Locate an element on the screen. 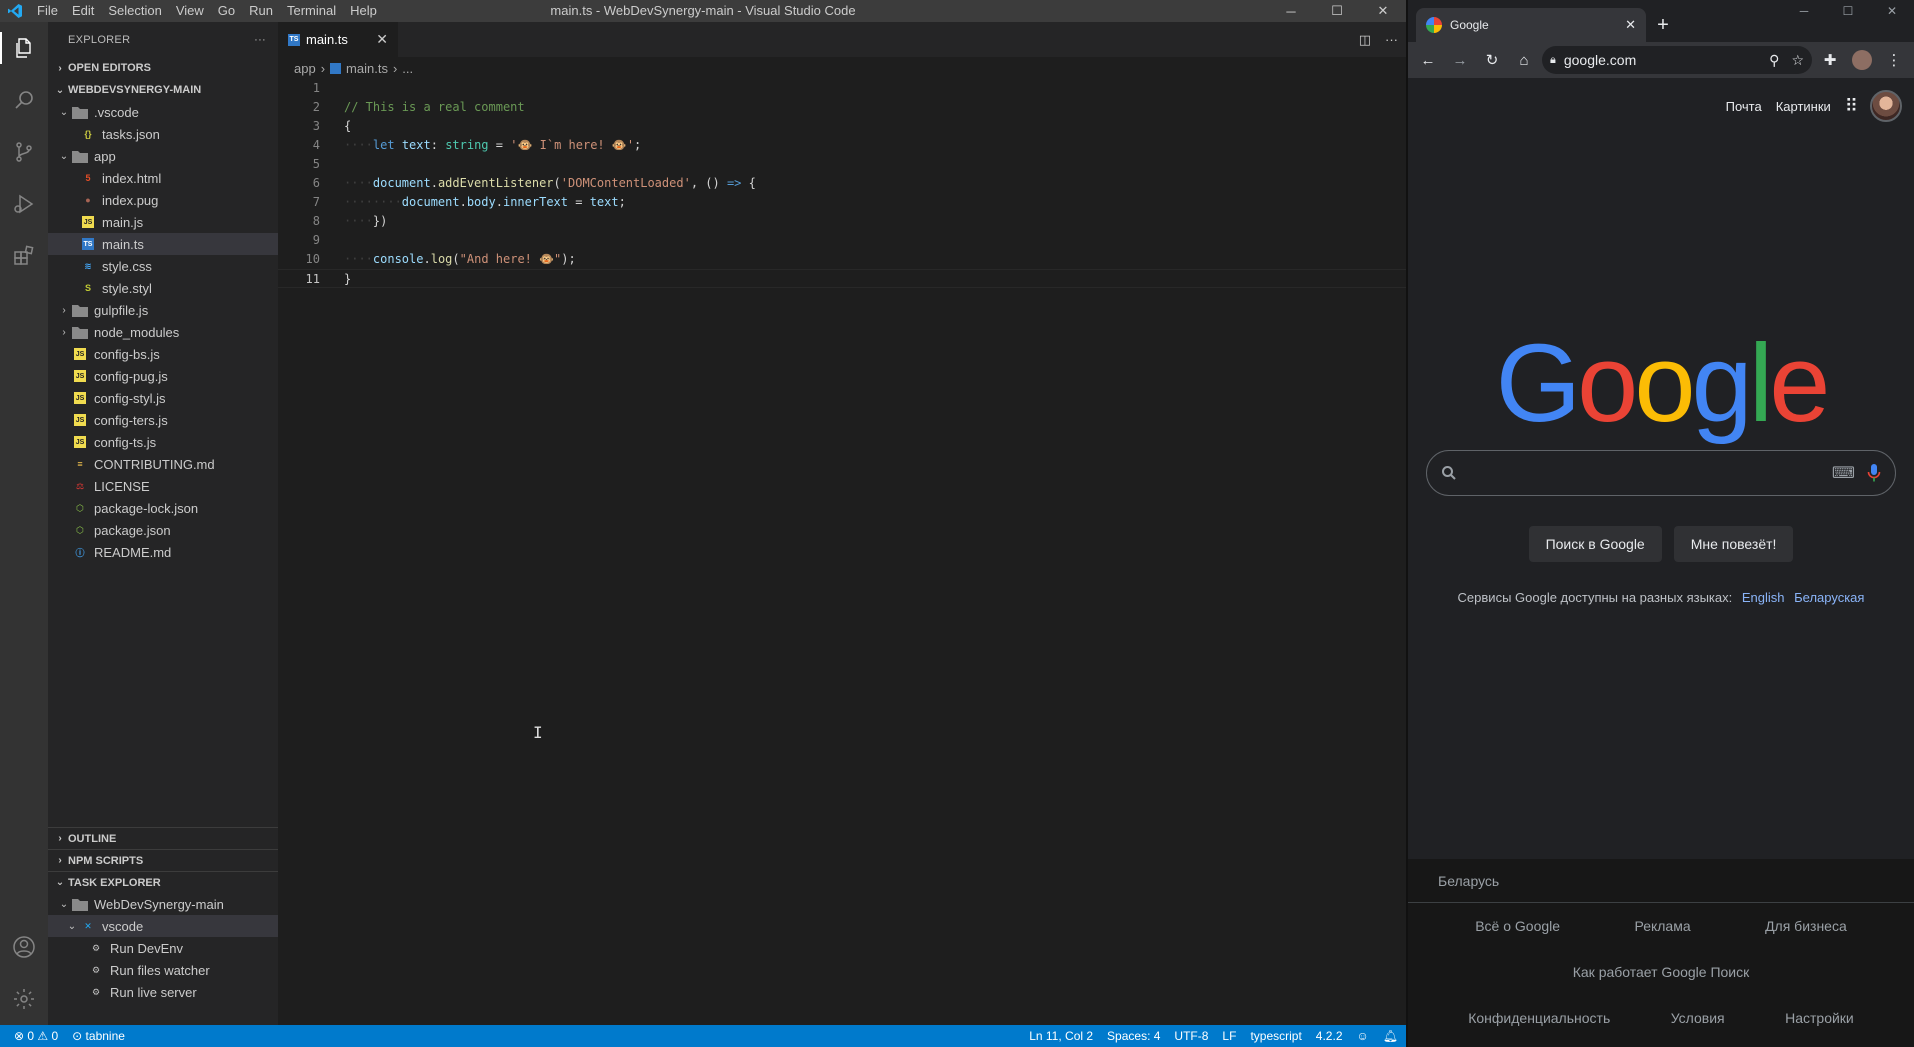 The width and height of the screenshot is (1914, 1047). tree-item: ⚖ LICENSE is located at coordinates (163, 486).